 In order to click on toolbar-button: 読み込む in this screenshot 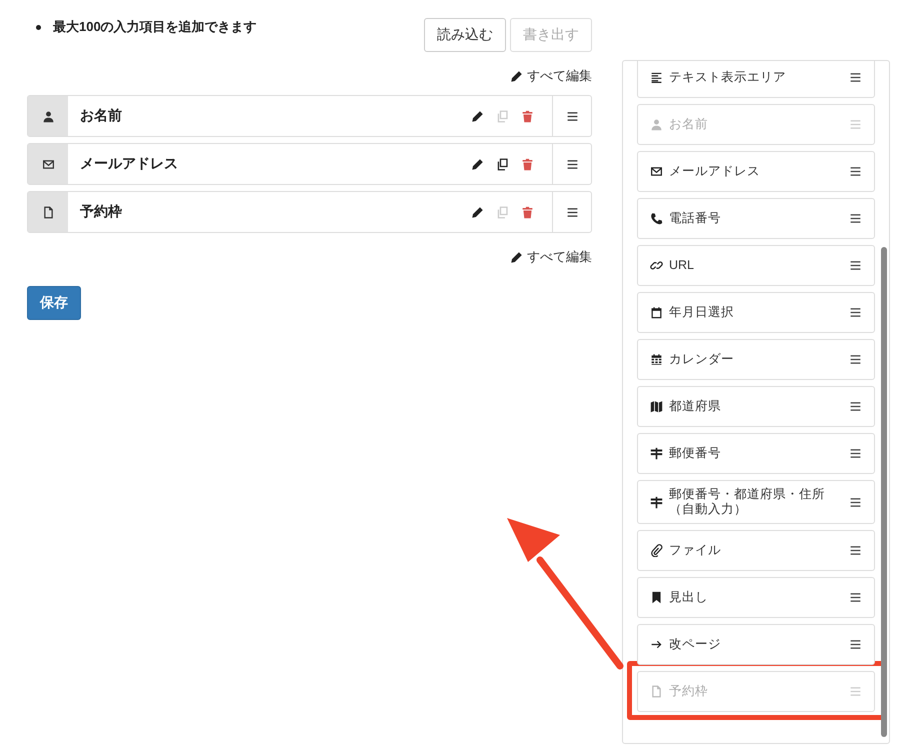, I will do `click(465, 35)`.